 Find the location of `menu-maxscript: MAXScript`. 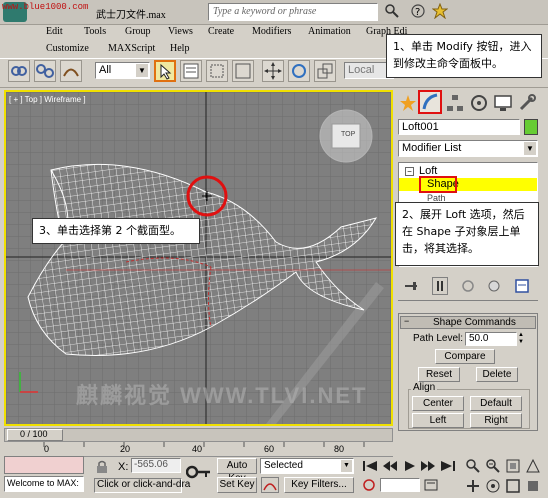

menu-maxscript: MAXScript is located at coordinates (131, 48).